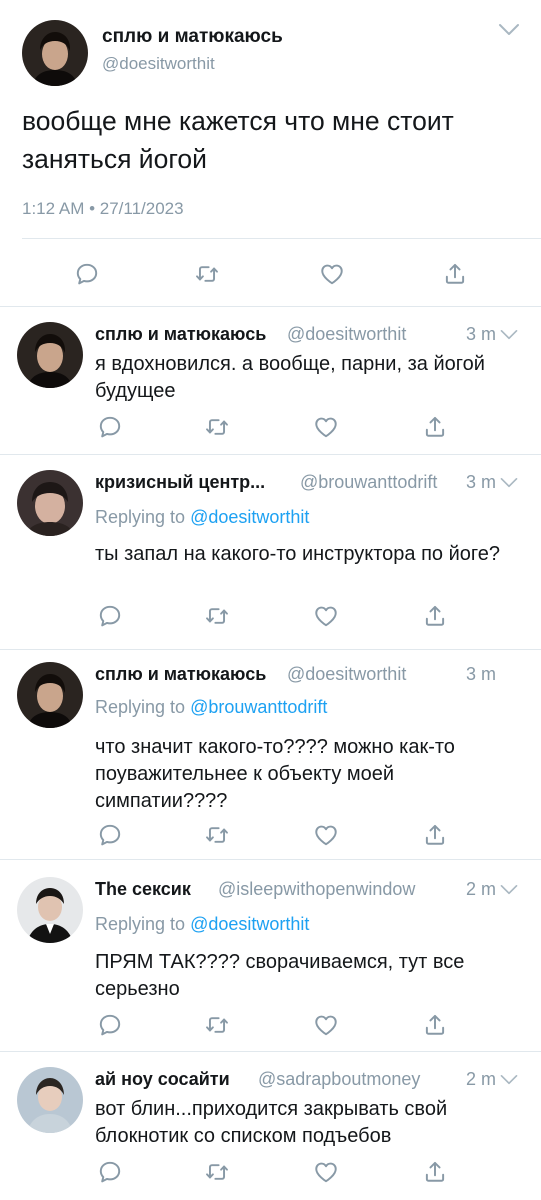 The width and height of the screenshot is (541, 1200). I want to click on author-handle: @doesitworthit, so click(158, 64).